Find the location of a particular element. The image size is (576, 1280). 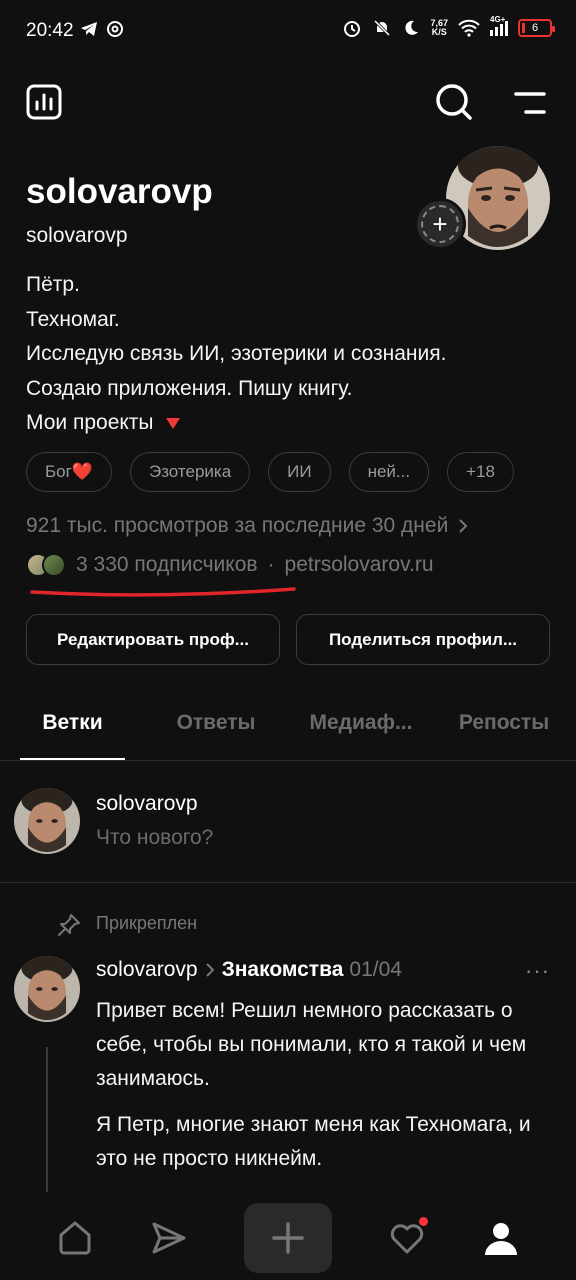

bio-link-row: Мои проекты is located at coordinates (236, 423).